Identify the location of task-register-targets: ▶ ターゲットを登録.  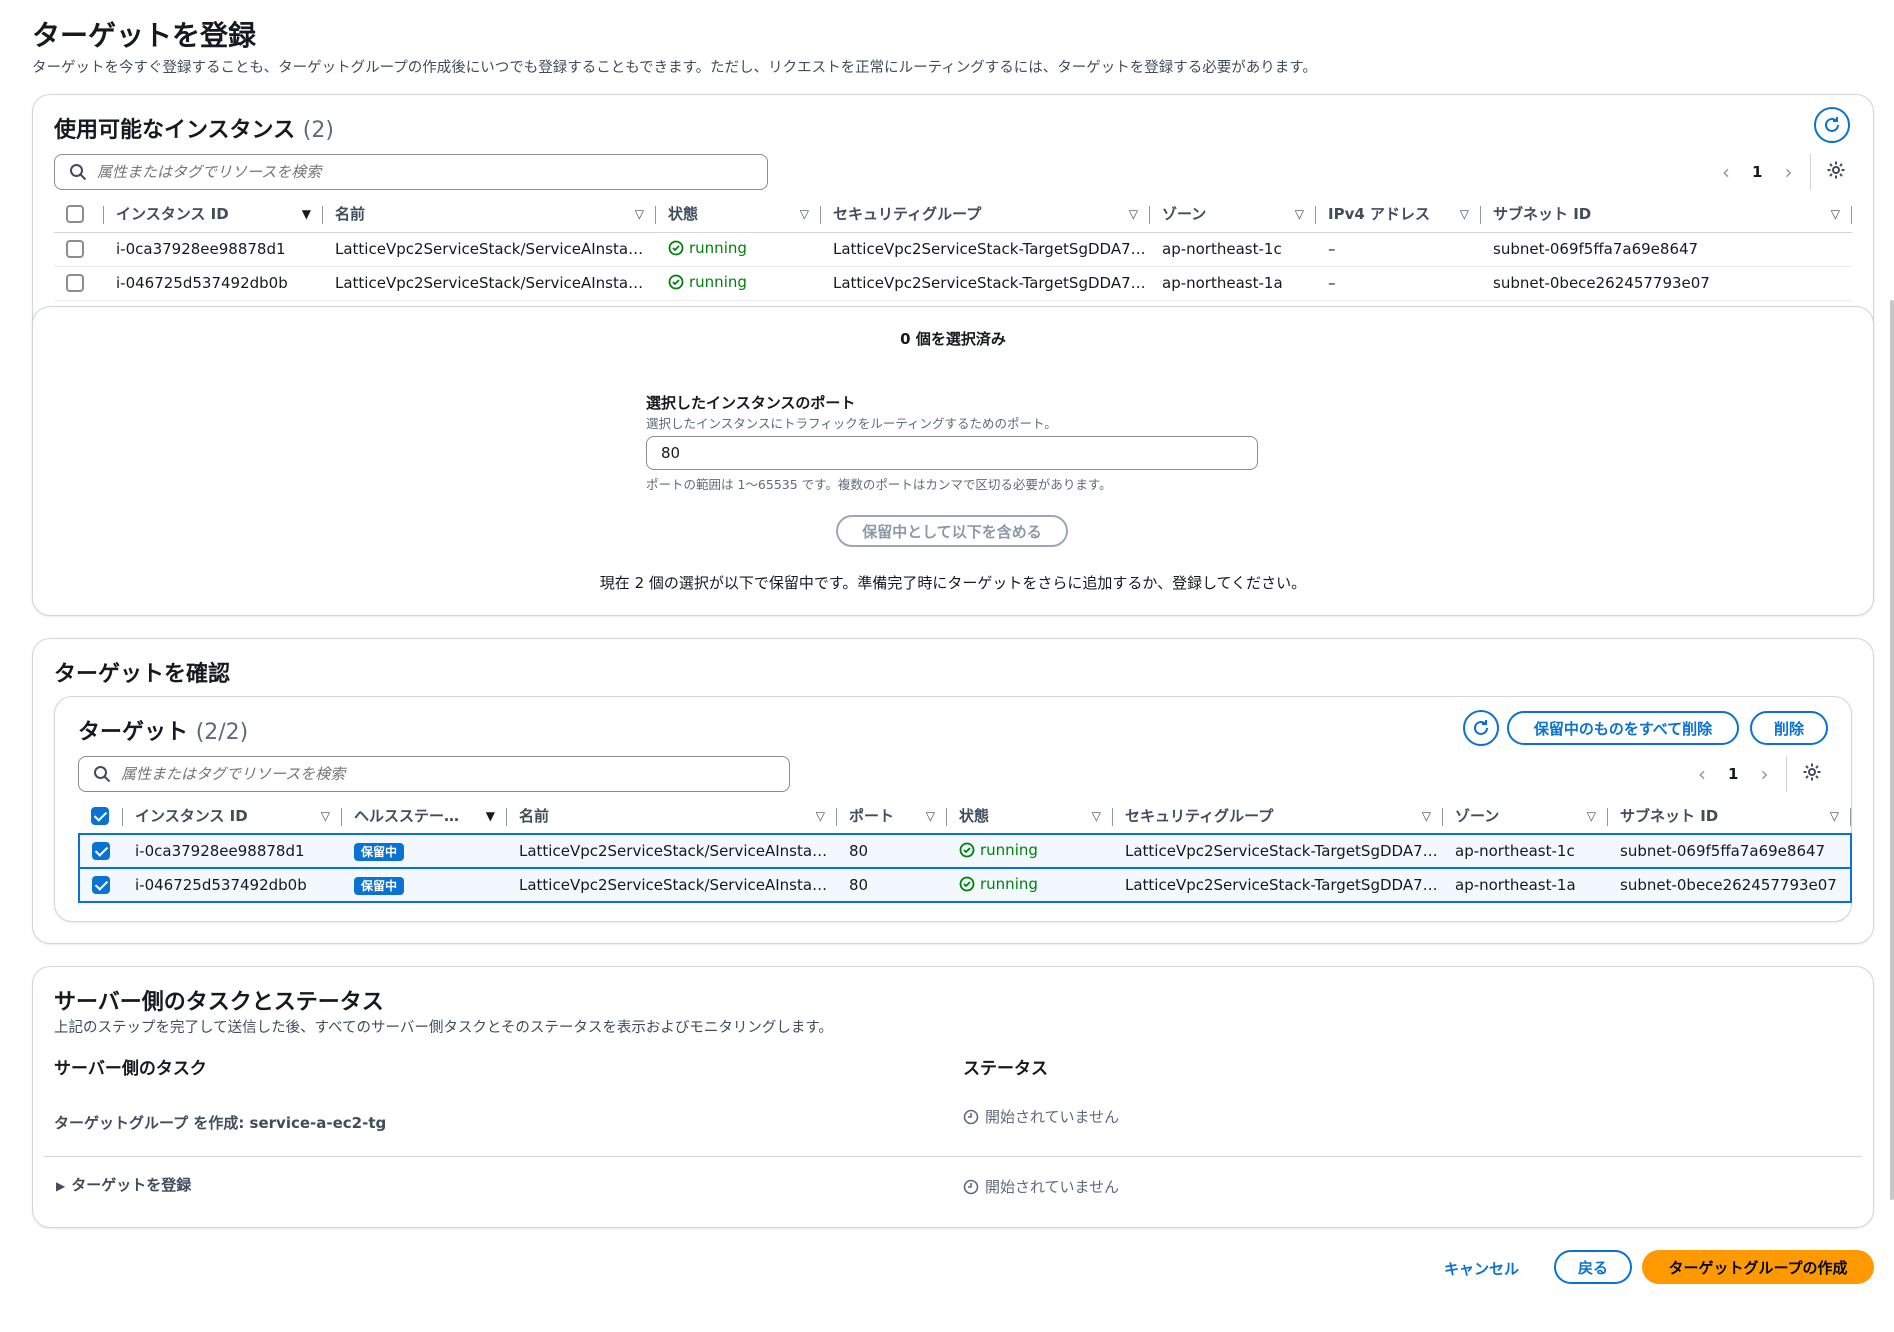
(123, 1184).